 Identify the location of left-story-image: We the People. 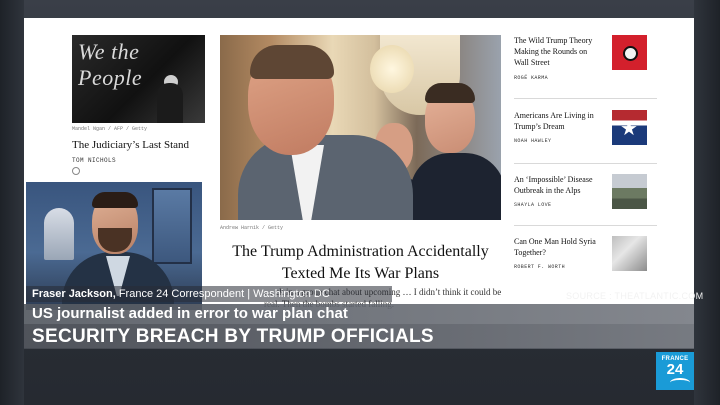
(138, 79).